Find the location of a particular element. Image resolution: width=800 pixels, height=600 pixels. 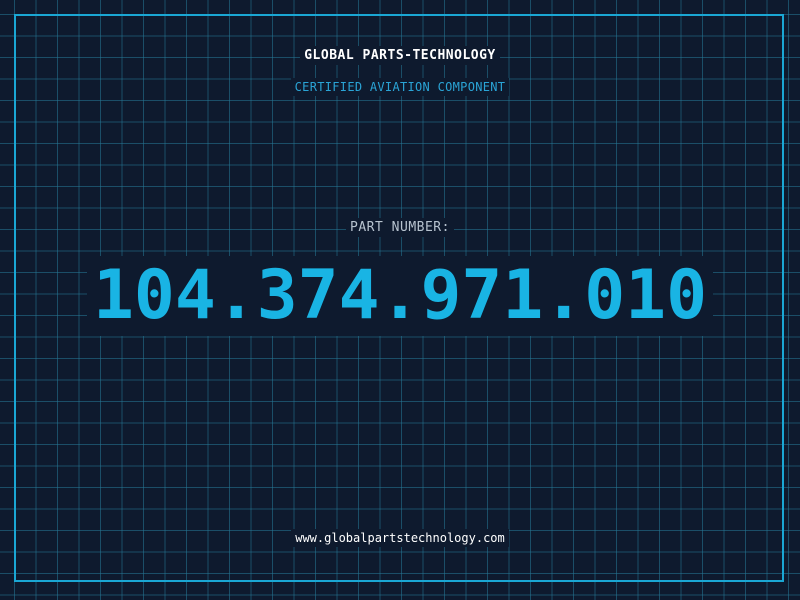

website-url: www.globalpartstechnology.com is located at coordinates (400, 538).